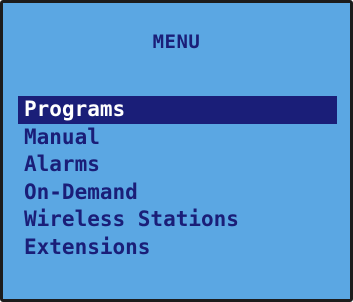 This screenshot has width=353, height=302. Describe the element at coordinates (176, 42) in the screenshot. I see `menu-title: MENU` at that location.